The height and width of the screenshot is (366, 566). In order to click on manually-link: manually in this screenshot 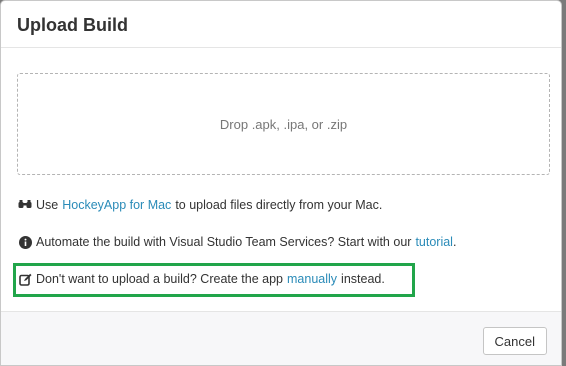, I will do `click(312, 279)`.